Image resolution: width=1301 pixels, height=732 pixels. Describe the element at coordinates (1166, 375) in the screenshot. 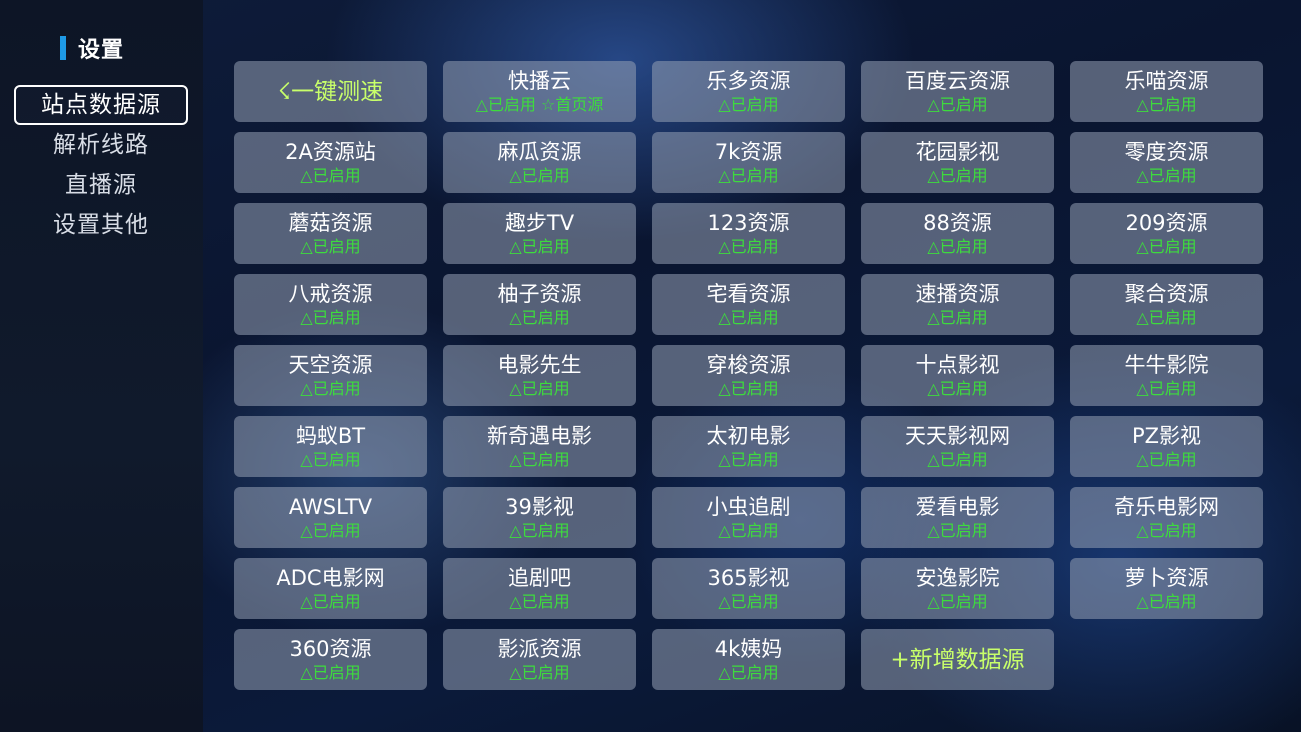

I see `source-tile: 牛牛影院 △已启用` at that location.